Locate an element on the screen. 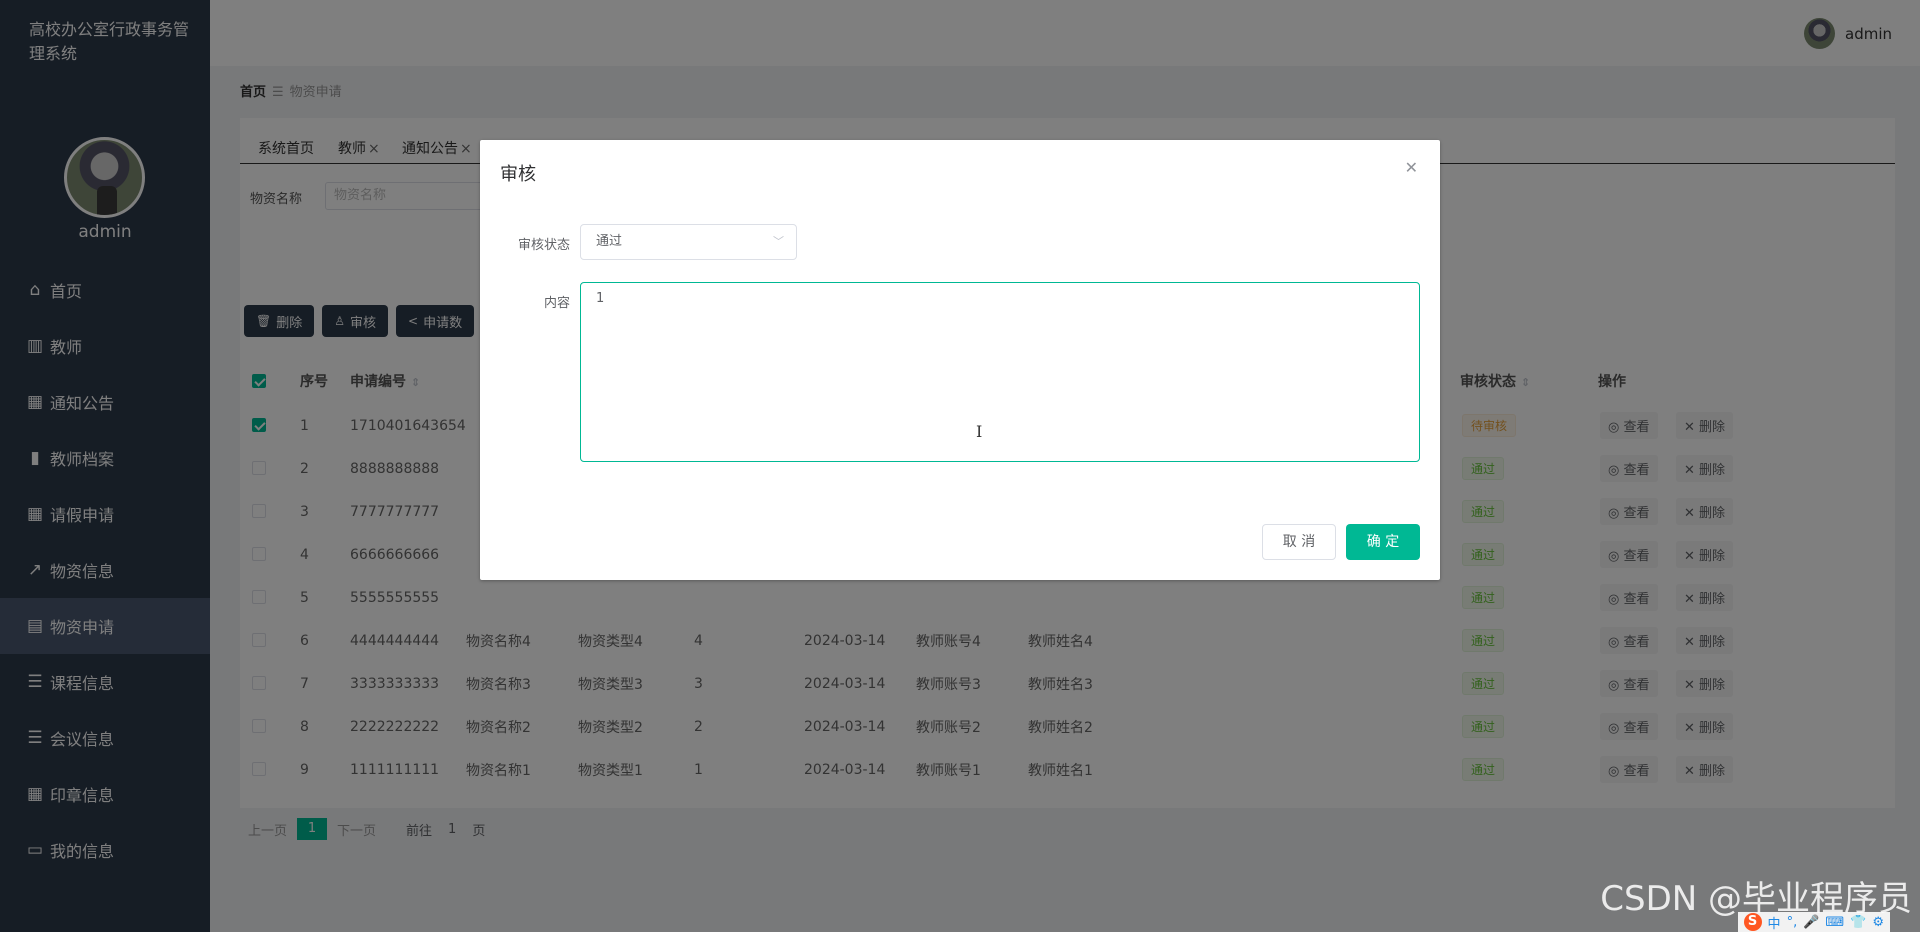 The height and width of the screenshot is (932, 1920). chevron-down-icon: ﹀ is located at coordinates (778, 241).